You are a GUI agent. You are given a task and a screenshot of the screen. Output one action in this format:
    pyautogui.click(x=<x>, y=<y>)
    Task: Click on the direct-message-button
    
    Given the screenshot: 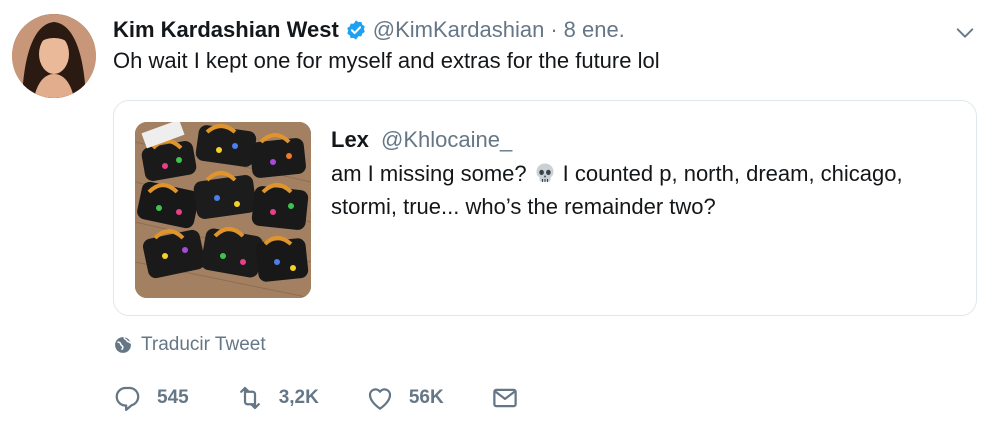 What is the action you would take?
    pyautogui.click(x=505, y=398)
    